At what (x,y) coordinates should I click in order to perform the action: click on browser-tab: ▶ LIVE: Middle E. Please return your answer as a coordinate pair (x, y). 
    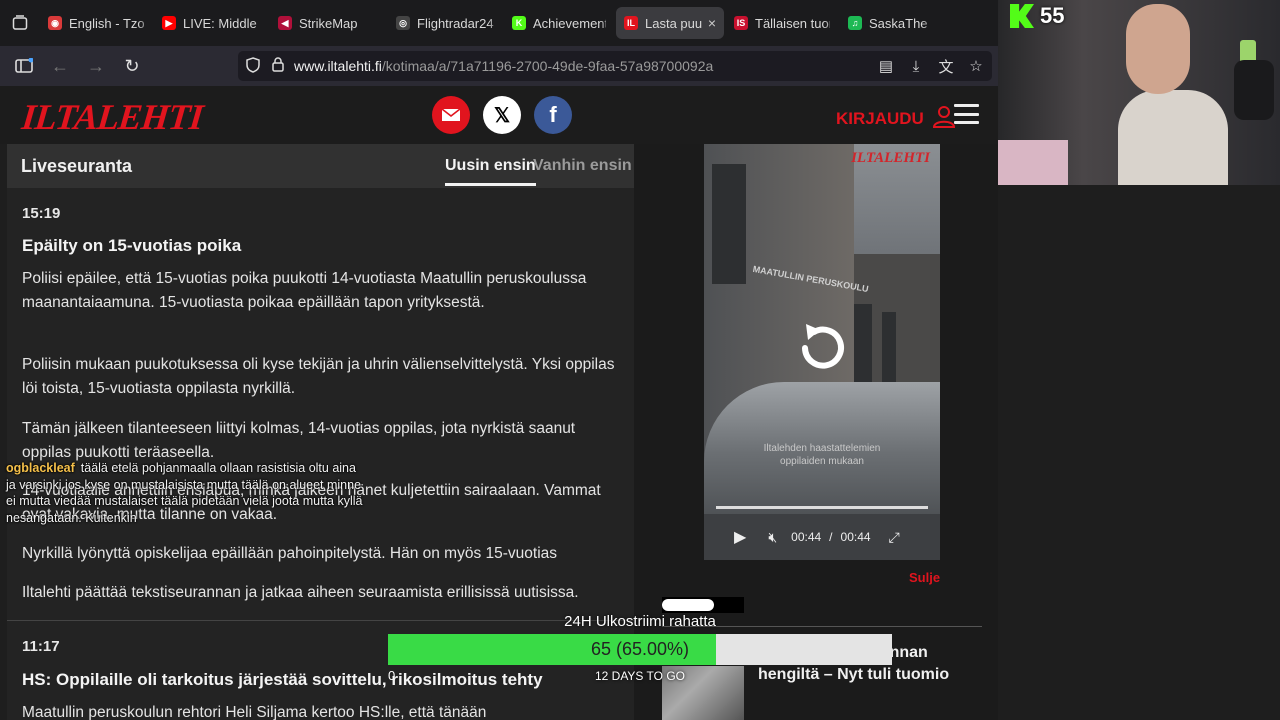
    Looking at the image, I should click on (211, 23).